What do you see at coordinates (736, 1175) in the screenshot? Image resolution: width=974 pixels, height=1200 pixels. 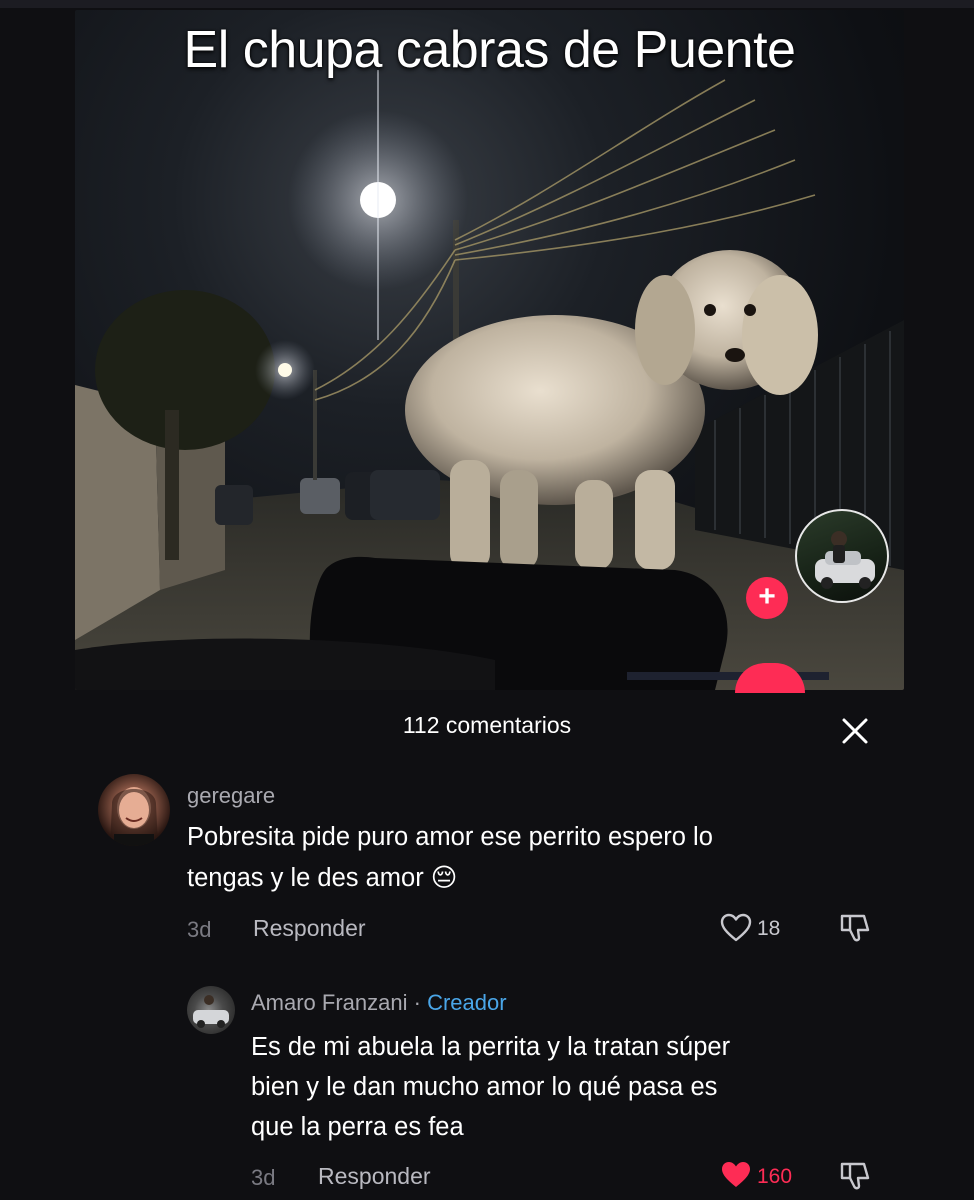 I see `heart-filled-icon` at bounding box center [736, 1175].